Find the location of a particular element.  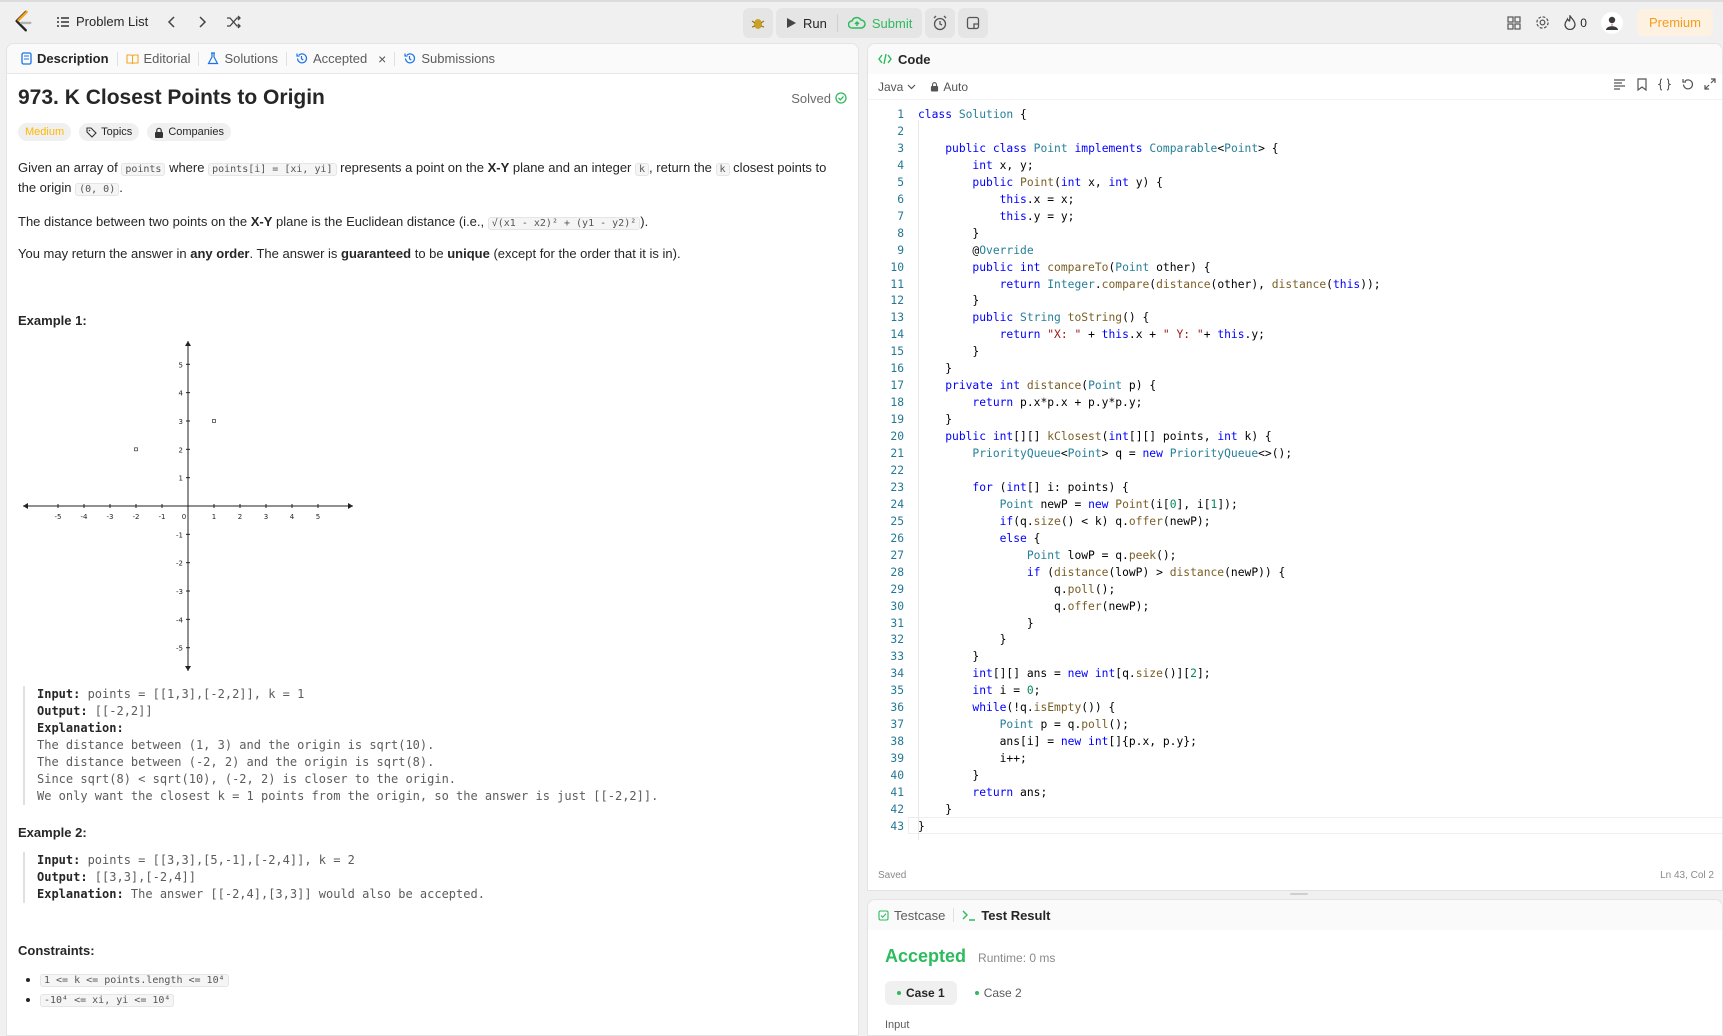

code-line: return p.x*p.x + p.y*p.y; is located at coordinates (1030, 402).